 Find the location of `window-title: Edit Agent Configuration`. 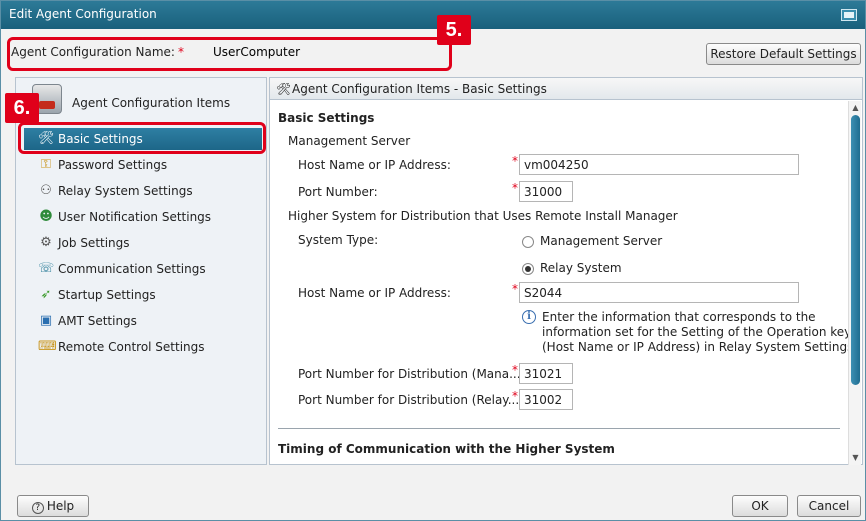

window-title: Edit Agent Configuration is located at coordinates (83, 14).